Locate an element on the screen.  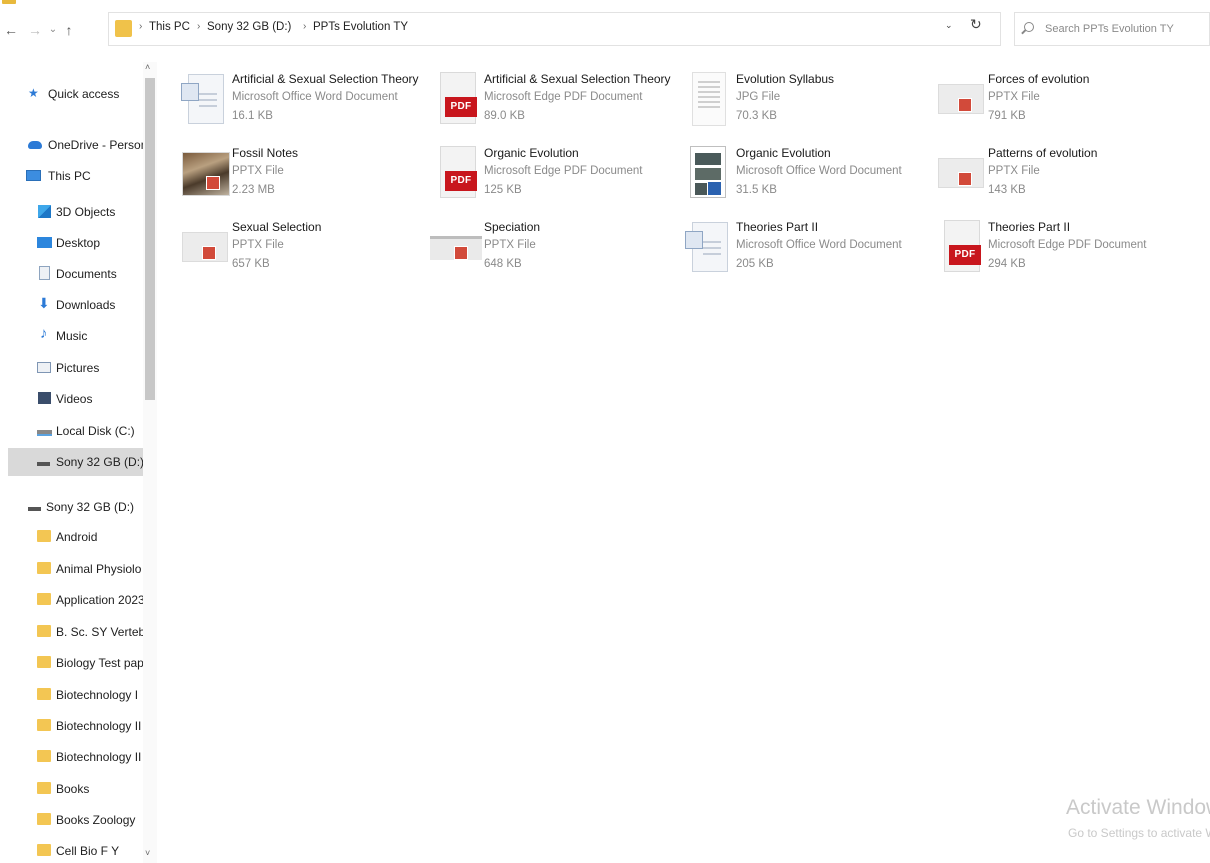
nav-item-desktop: Desktop is located at coordinates (72, 243).